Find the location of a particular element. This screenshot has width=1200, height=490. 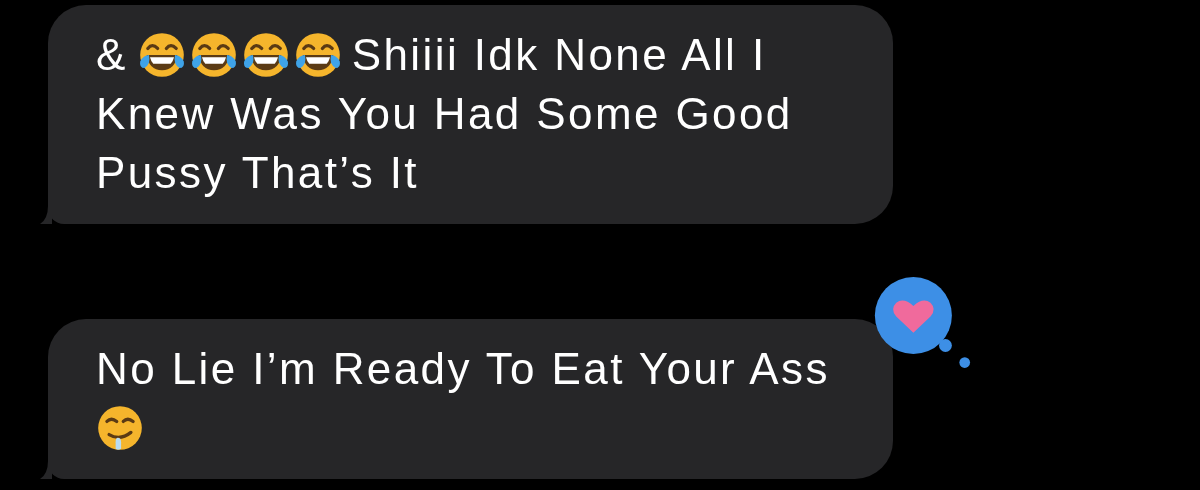

message-text: Pussy That’s It is located at coordinates (257, 173).